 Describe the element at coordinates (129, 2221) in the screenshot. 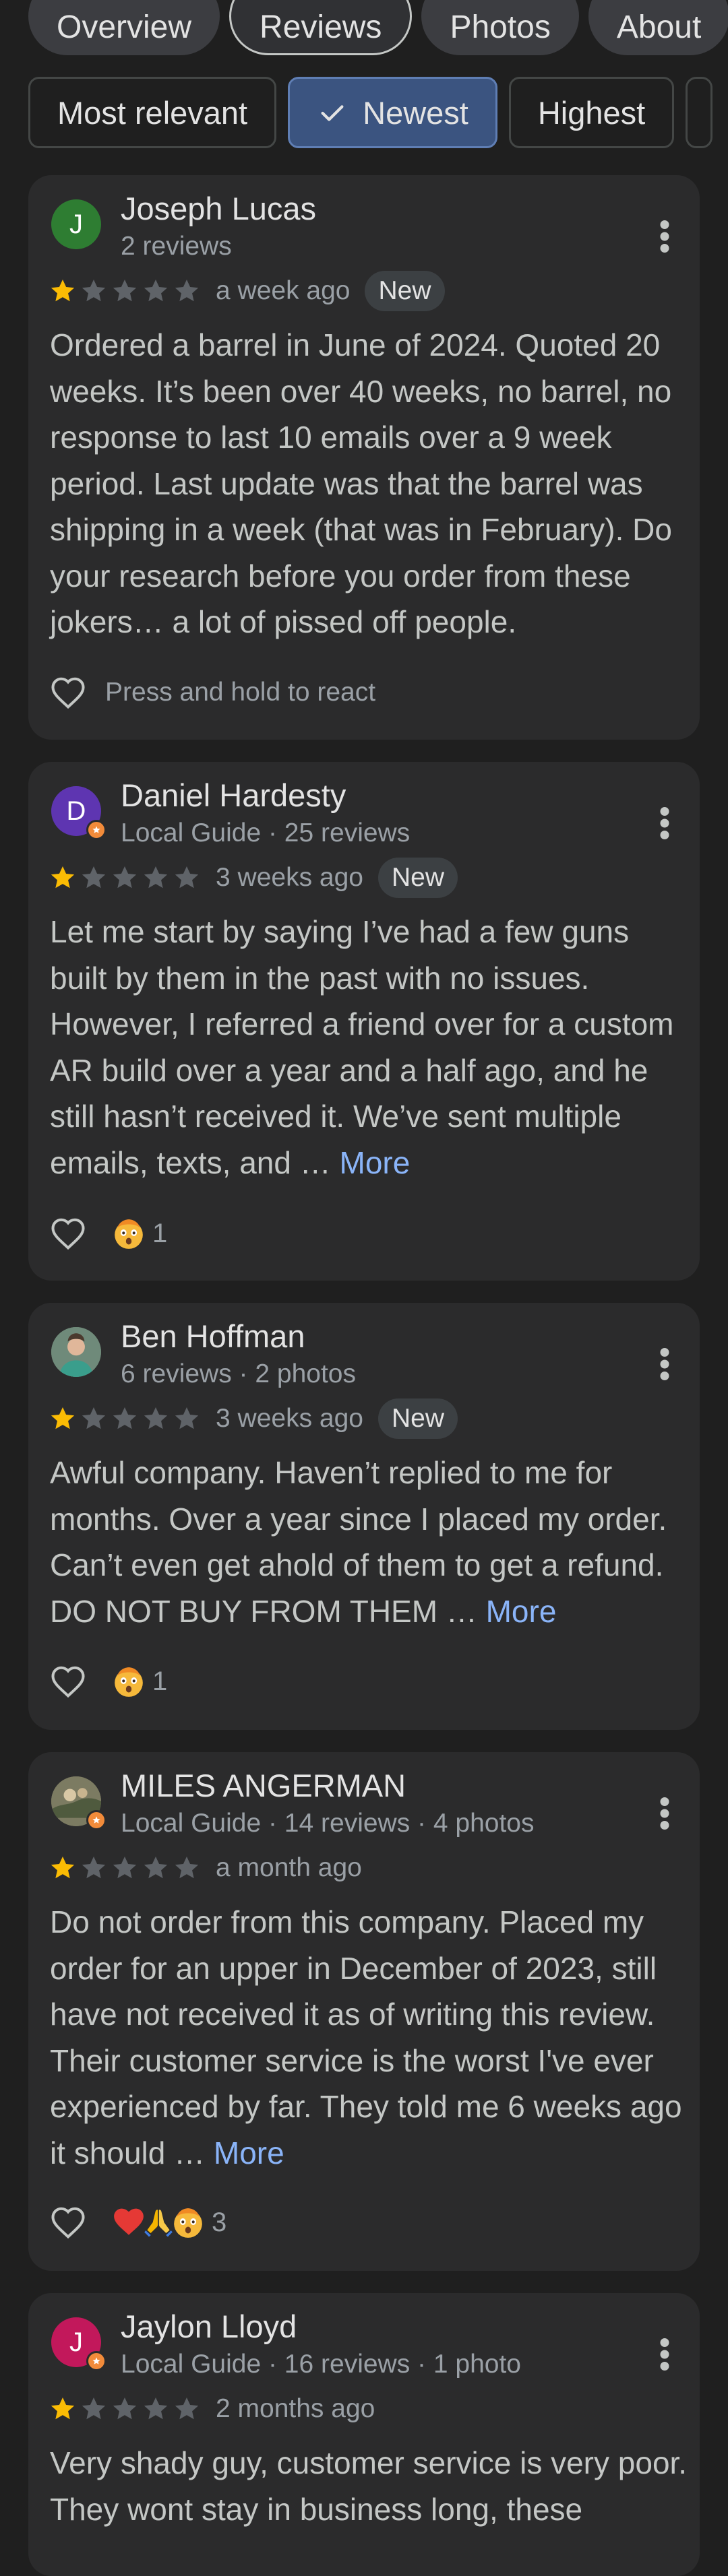

I see `red-heart-emoji` at that location.